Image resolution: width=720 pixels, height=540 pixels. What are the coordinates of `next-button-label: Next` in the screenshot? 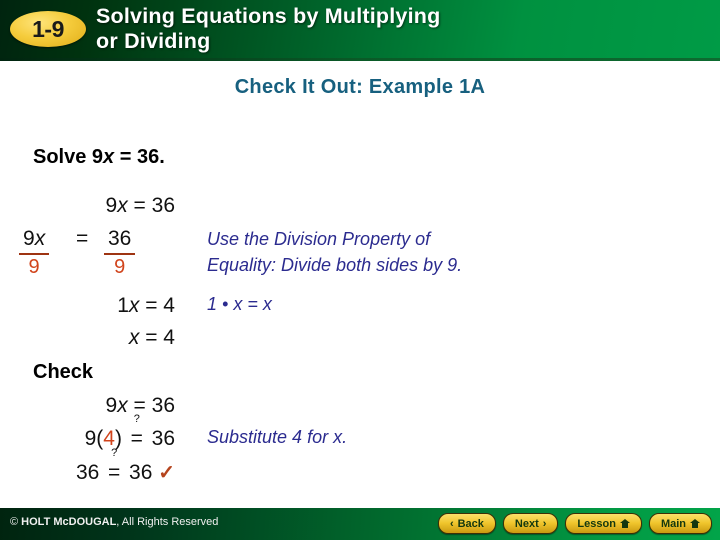 It's located at (526, 523).